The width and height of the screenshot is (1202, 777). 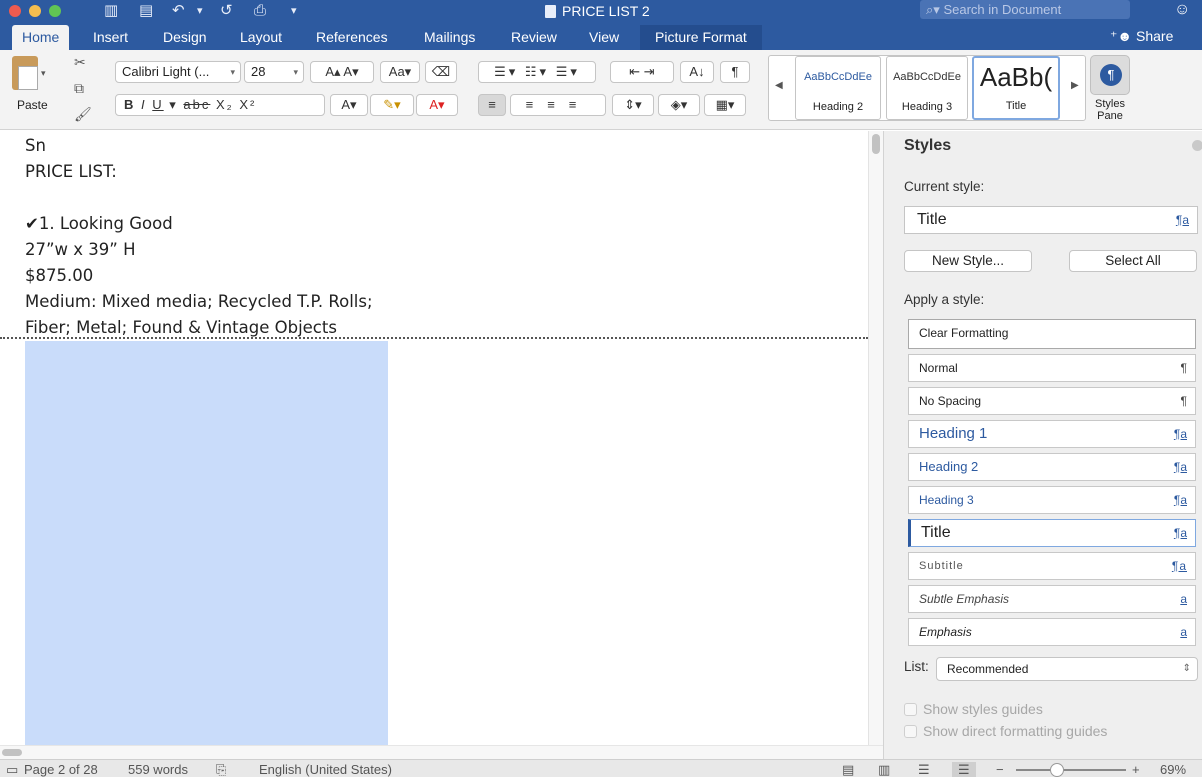 I want to click on font-name-select: Calibri Light (... ▾, so click(x=178, y=72).